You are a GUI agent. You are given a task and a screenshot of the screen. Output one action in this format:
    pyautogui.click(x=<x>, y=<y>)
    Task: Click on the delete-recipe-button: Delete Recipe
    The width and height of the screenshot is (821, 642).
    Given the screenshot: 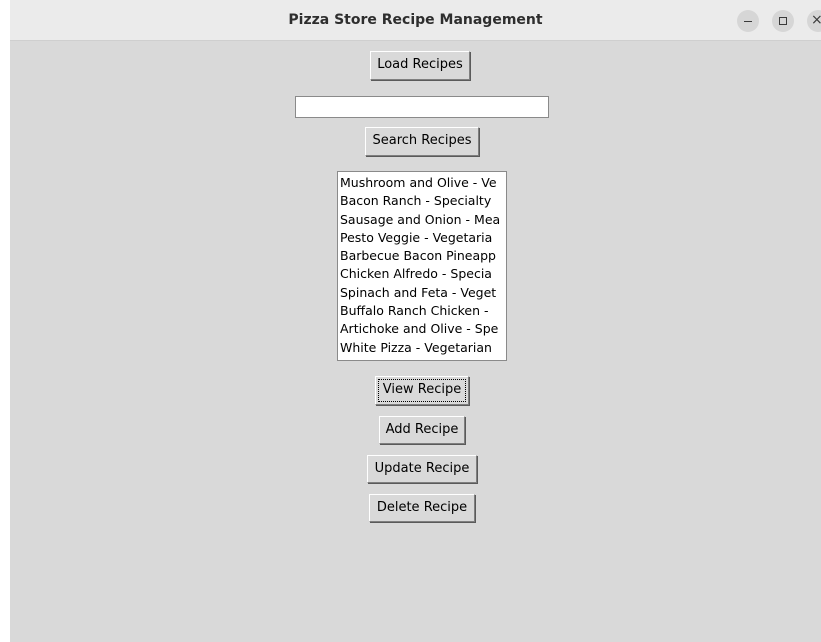 What is the action you would take?
    pyautogui.click(x=422, y=508)
    